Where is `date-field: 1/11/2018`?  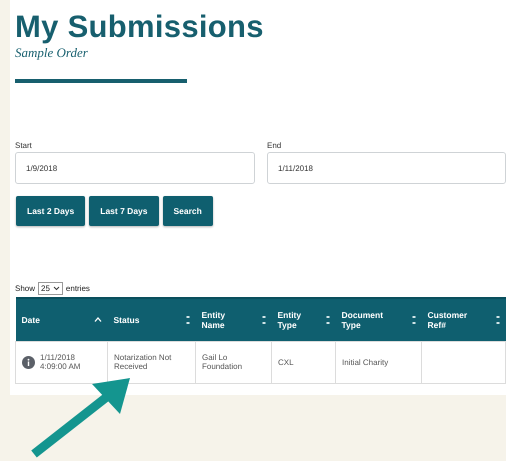
date-field: 1/11/2018 is located at coordinates (386, 168).